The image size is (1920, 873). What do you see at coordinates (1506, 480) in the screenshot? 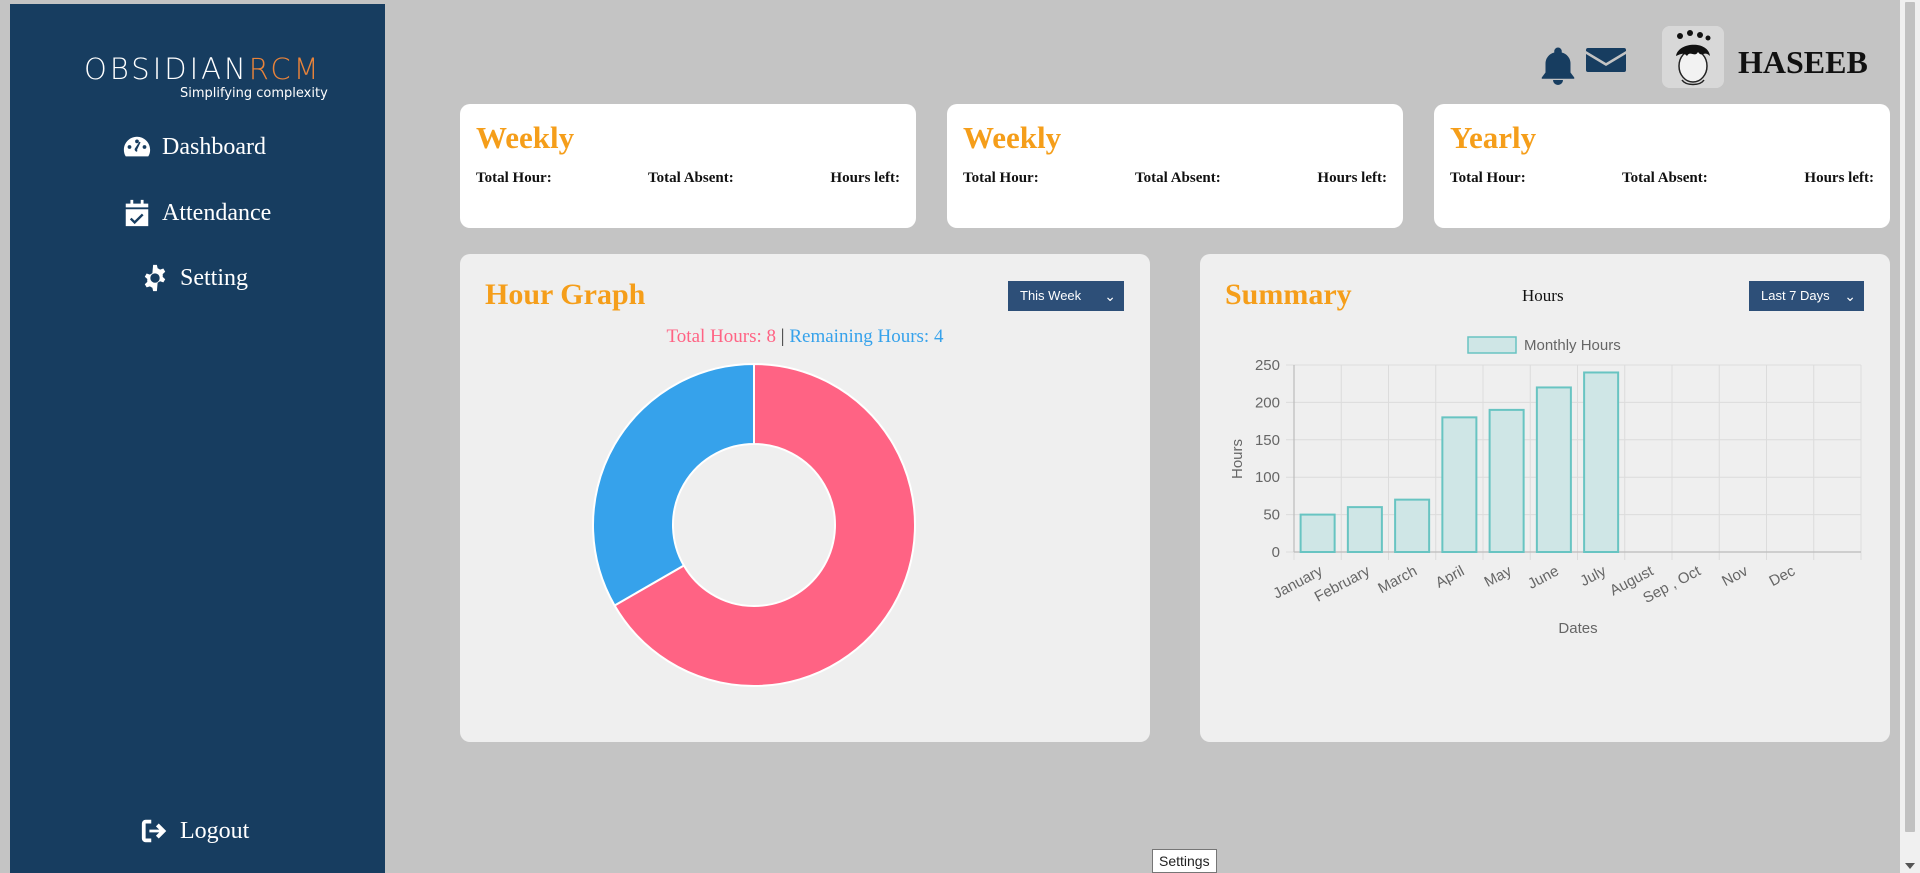
I see `bar-may` at bounding box center [1506, 480].